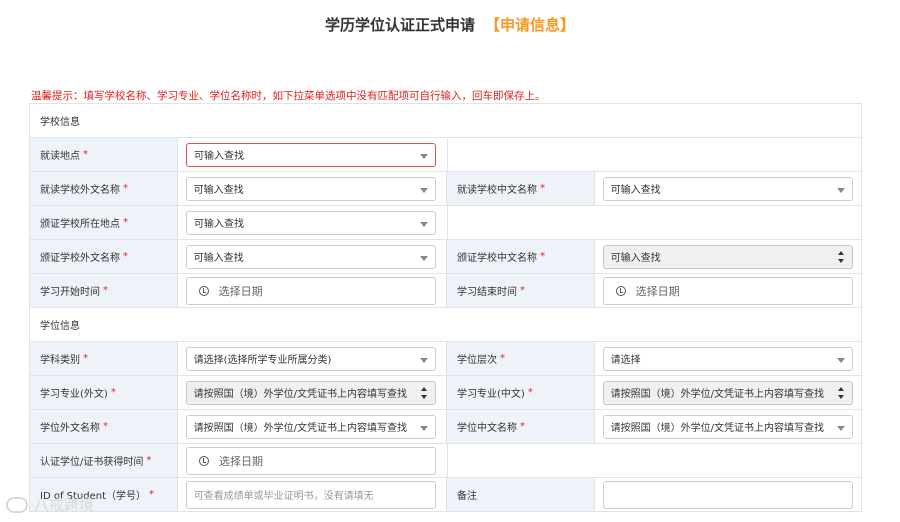 This screenshot has height=522, width=900. I want to click on value-cell: 请按照国（境）外学位/文凭证书上内容填写查找, so click(312, 426).